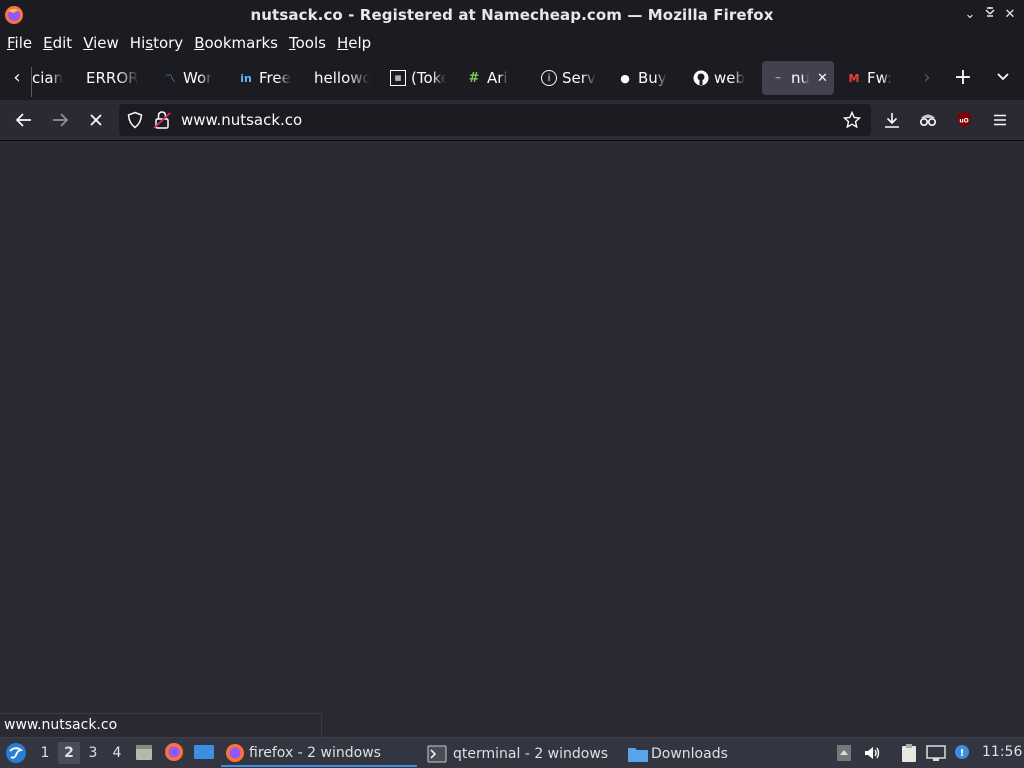 This screenshot has width=1024, height=768. I want to click on notification-icon: !, so click(962, 753).